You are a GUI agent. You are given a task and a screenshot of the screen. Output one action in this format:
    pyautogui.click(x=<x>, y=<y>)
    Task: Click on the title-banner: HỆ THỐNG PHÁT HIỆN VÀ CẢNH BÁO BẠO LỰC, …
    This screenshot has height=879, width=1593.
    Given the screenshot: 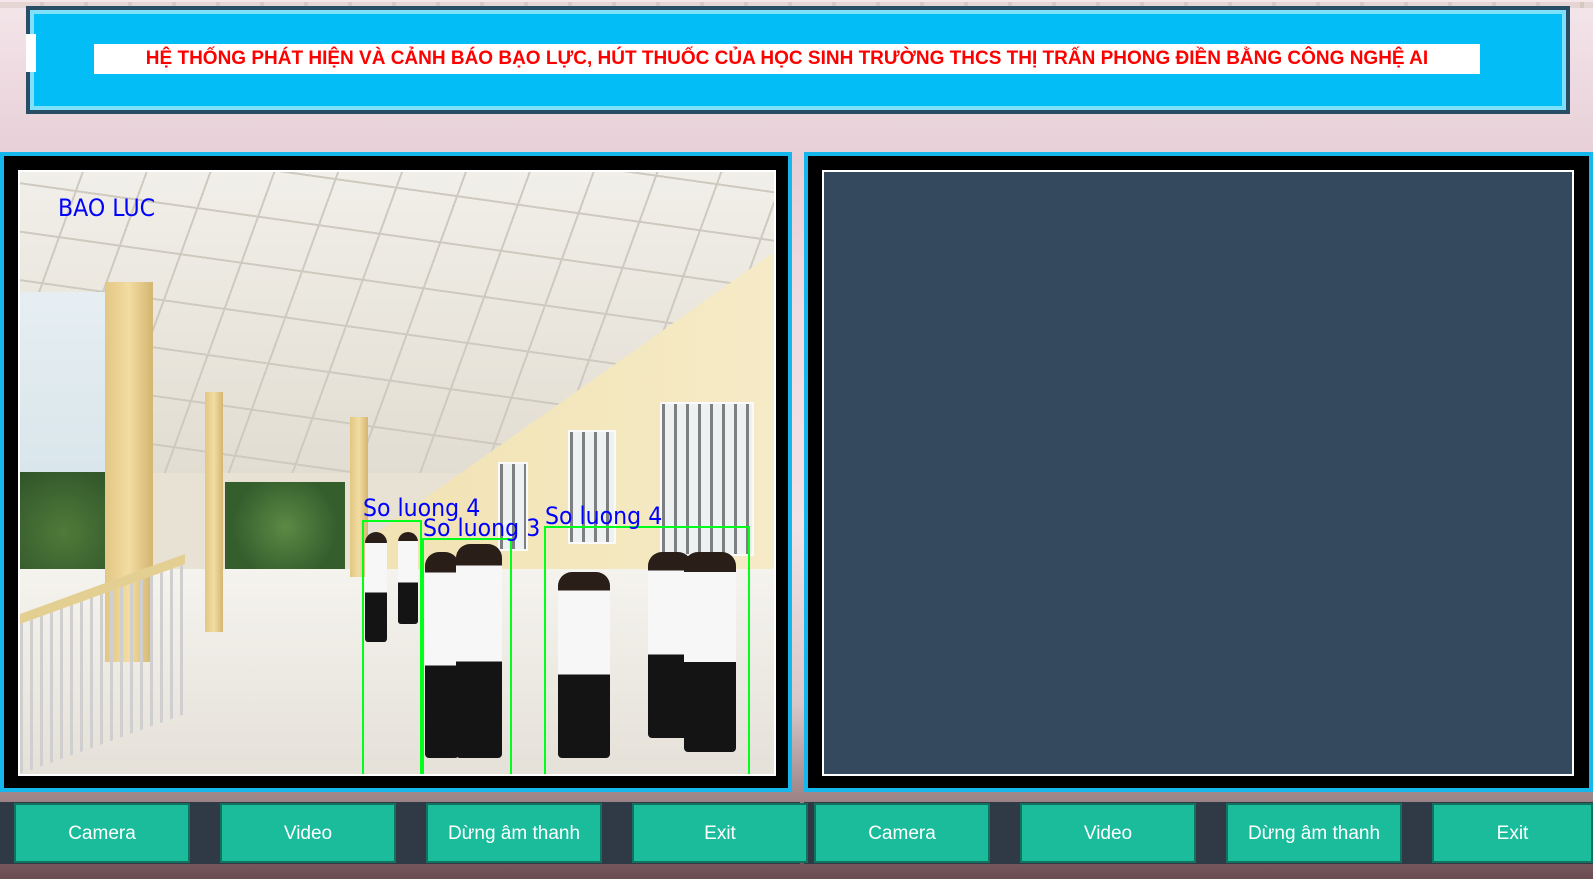 What is the action you would take?
    pyautogui.click(x=798, y=60)
    